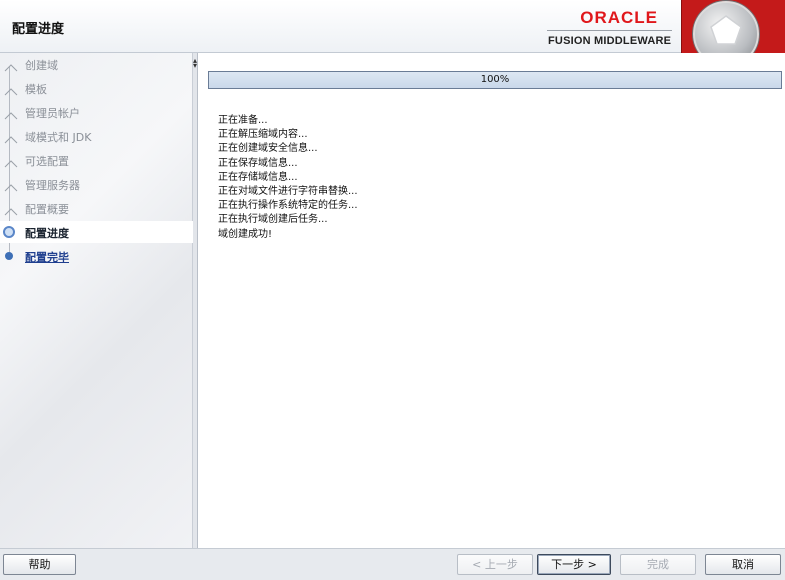  Describe the element at coordinates (245, 234) in the screenshot. I see `log-line: 域创建成功!` at that location.